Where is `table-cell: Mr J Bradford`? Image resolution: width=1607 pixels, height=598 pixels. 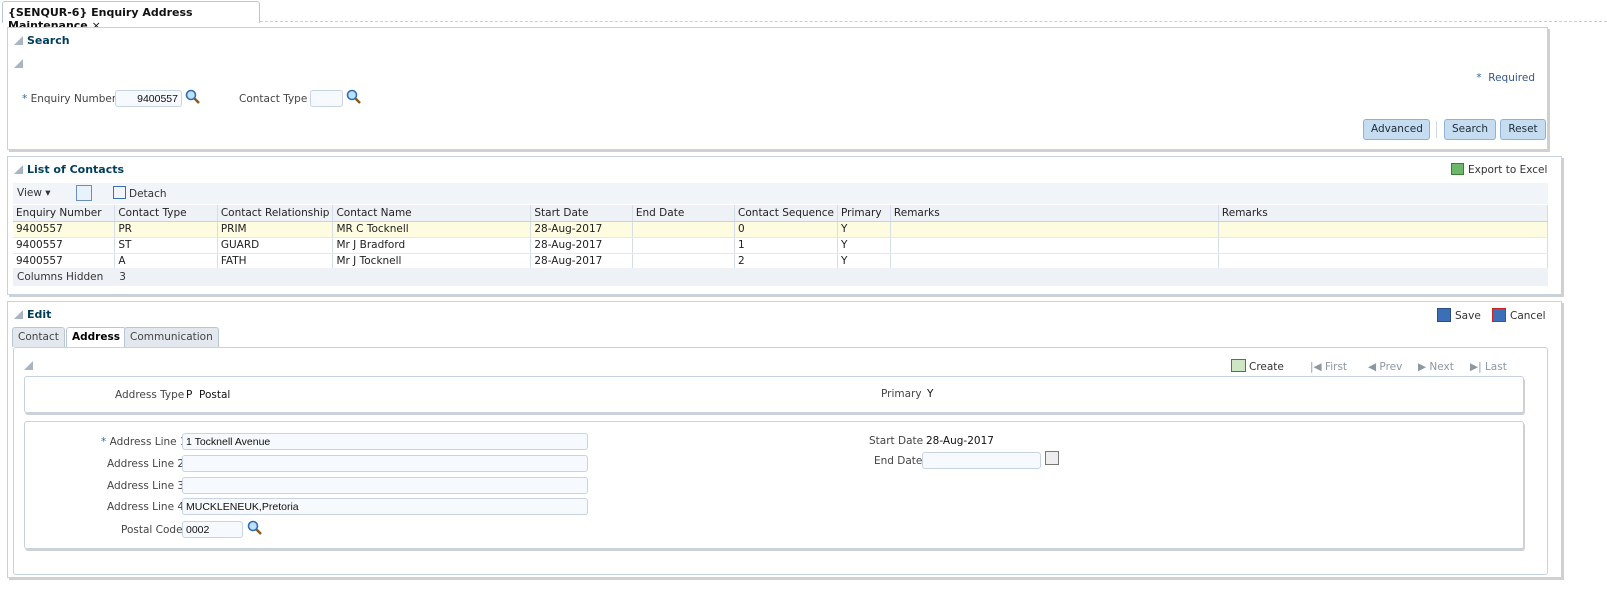 table-cell: Mr J Bradford is located at coordinates (432, 245).